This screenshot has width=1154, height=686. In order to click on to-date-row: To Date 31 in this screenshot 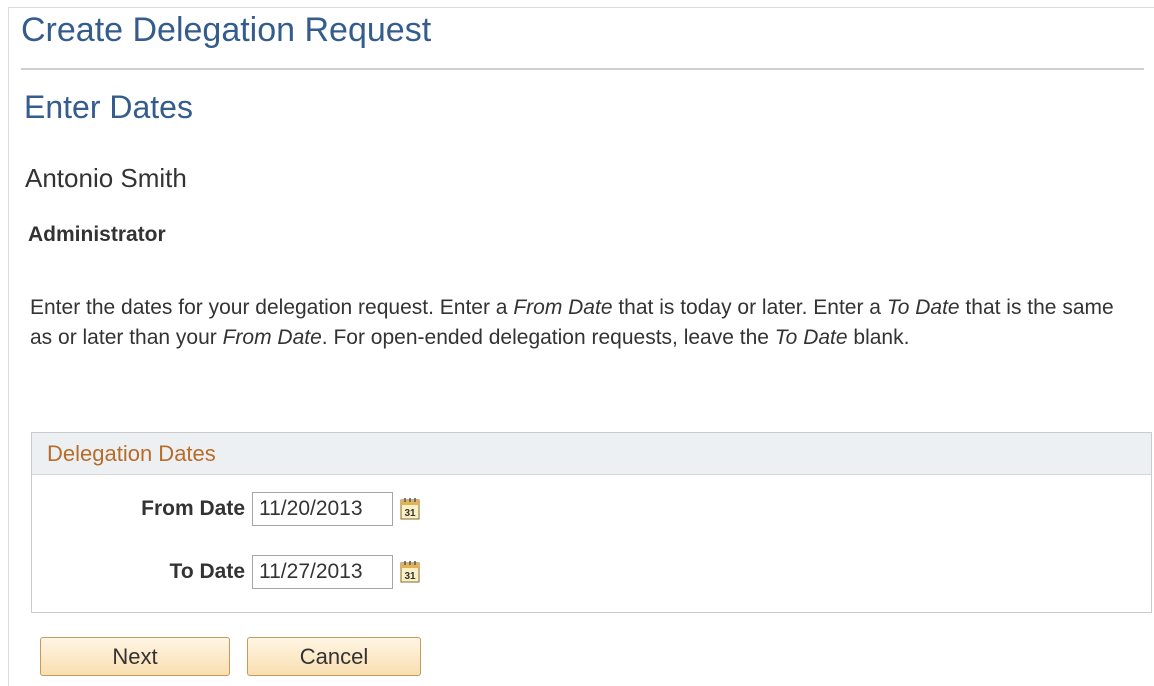, I will do `click(231, 572)`.